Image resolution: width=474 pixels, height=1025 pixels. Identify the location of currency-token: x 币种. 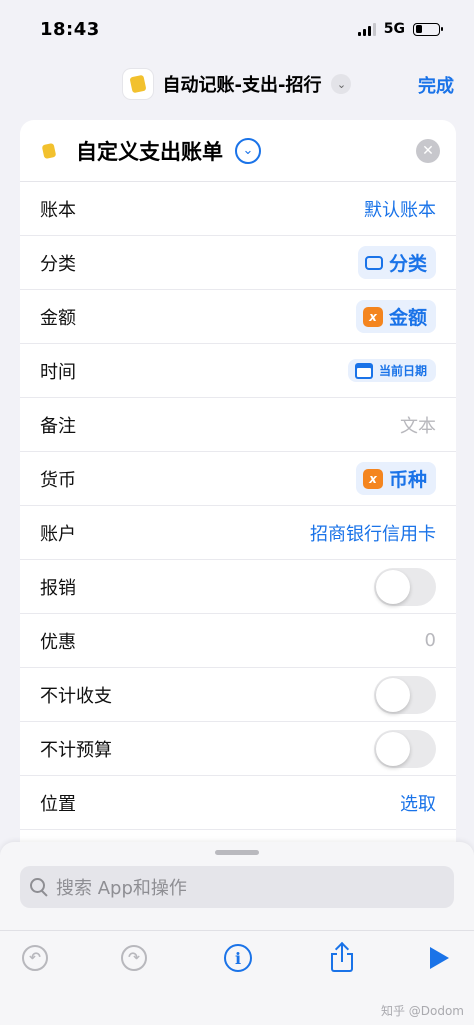
(395, 478).